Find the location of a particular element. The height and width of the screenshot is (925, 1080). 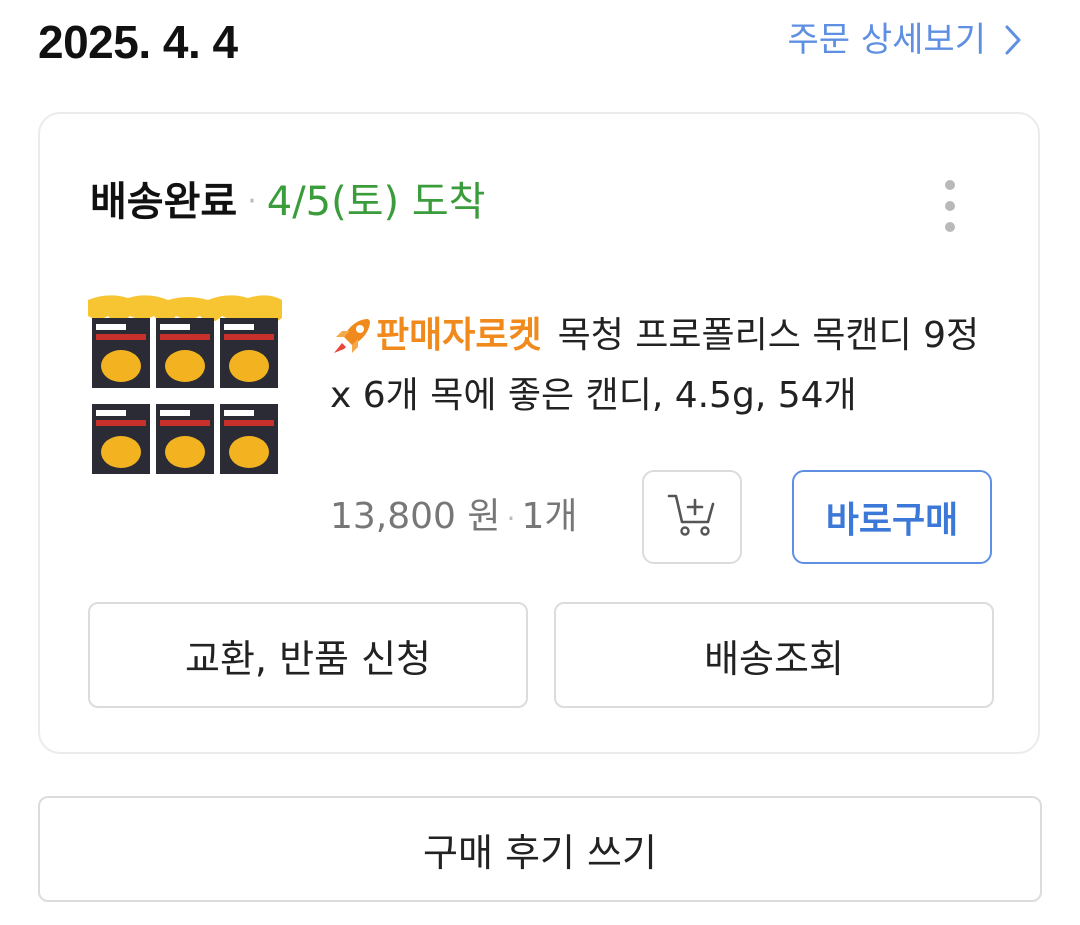

product-quantity: 1개 is located at coordinates (549, 516).